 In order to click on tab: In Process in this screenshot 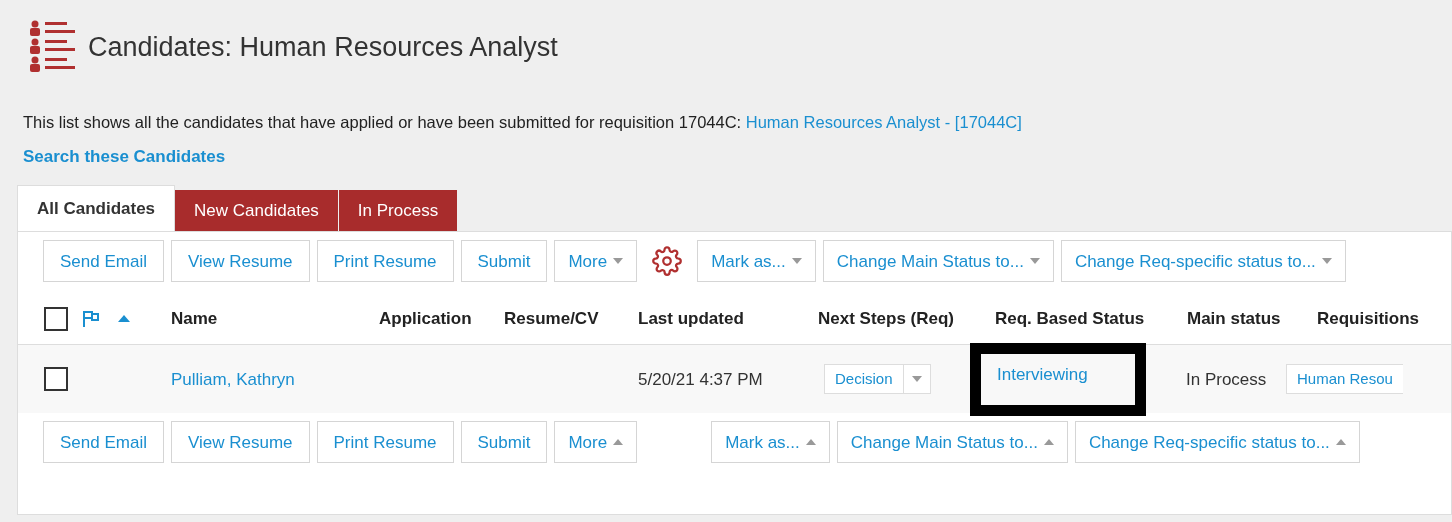, I will do `click(398, 211)`.